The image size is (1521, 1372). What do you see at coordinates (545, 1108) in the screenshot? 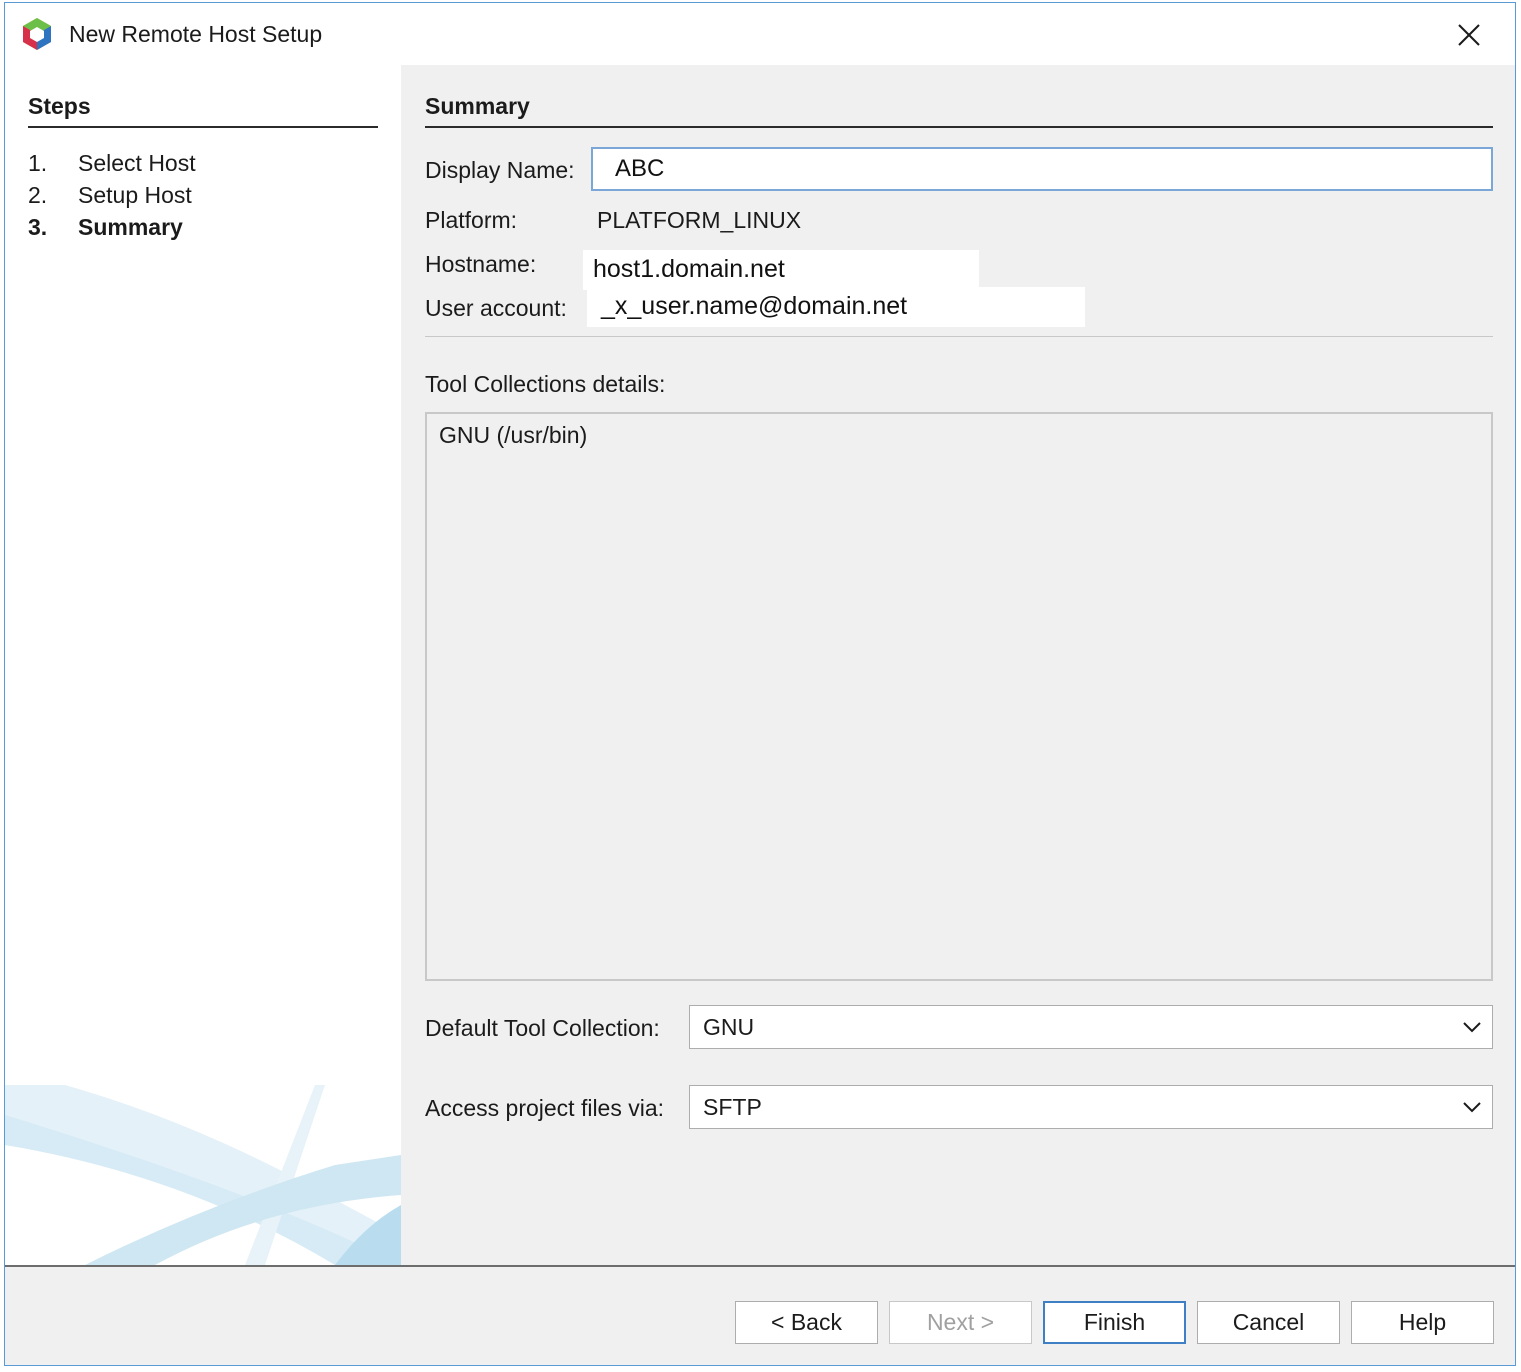
I see `access-project-files-label: Access project files via:` at bounding box center [545, 1108].